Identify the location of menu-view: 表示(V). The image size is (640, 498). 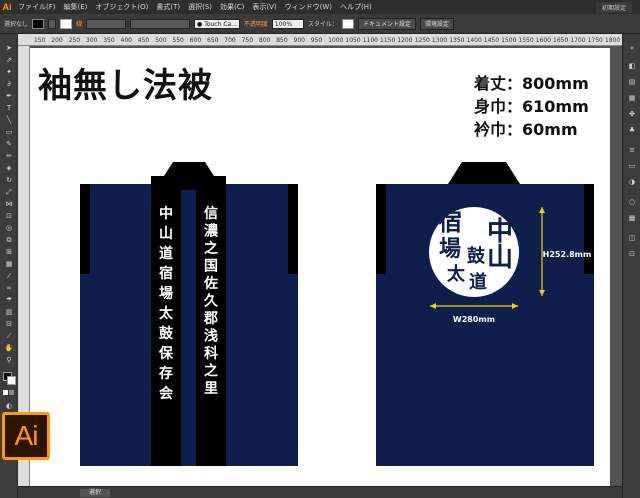
(264, 7).